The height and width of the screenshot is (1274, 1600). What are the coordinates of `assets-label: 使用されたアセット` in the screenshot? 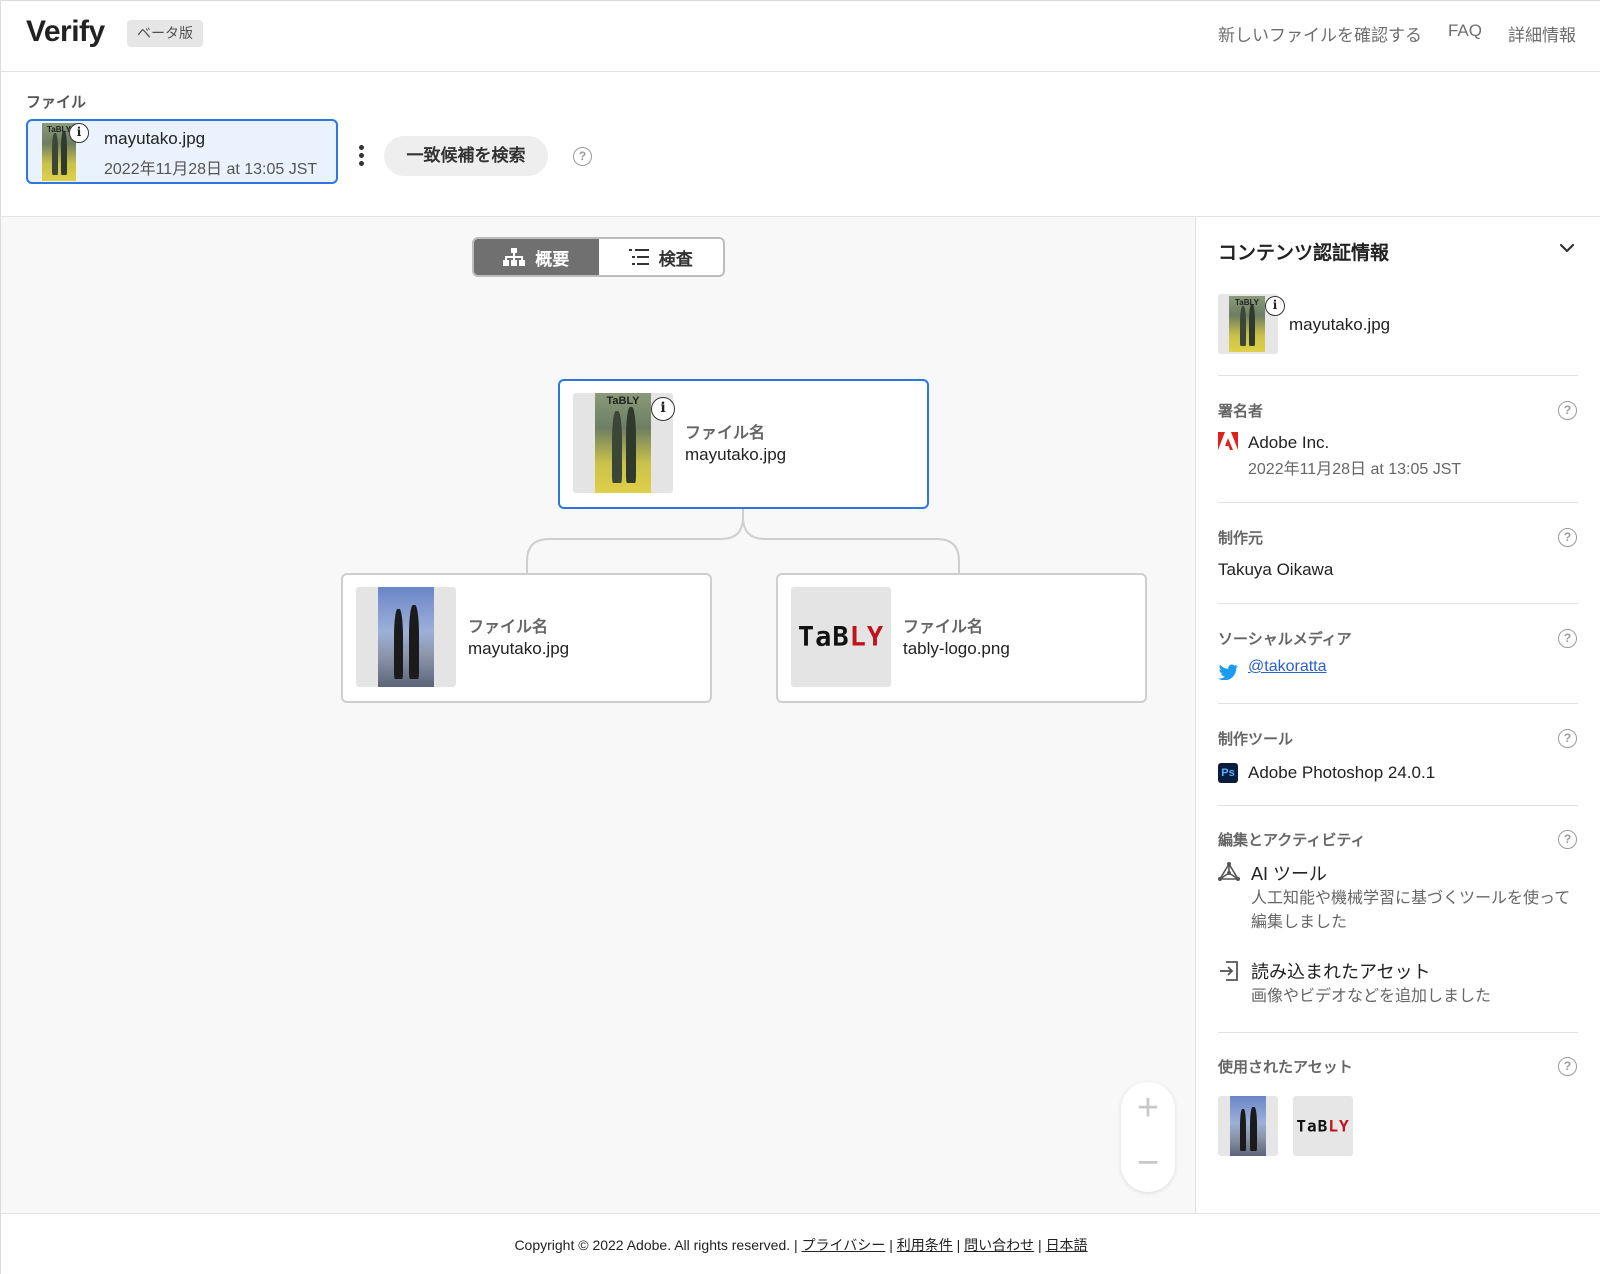 It's located at (1285, 1067).